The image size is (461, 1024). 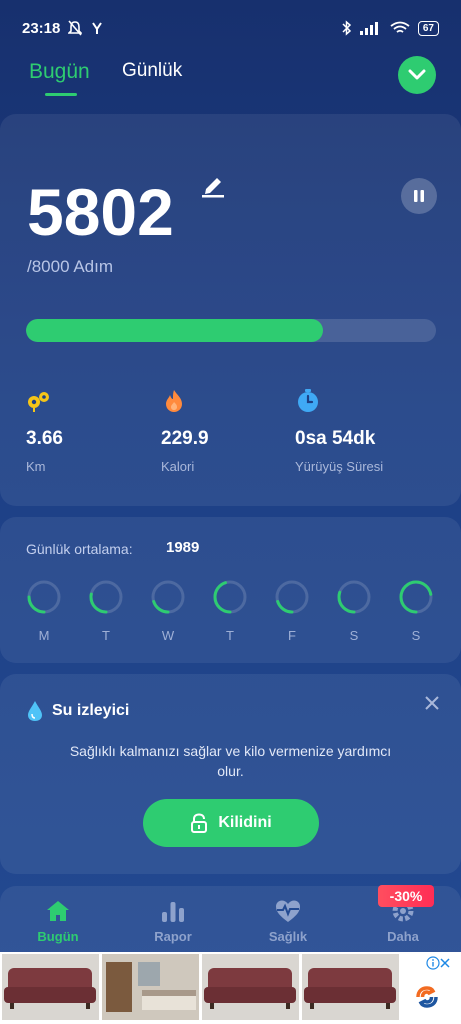 What do you see at coordinates (406, 896) in the screenshot?
I see `discount-badge: -30%` at bounding box center [406, 896].